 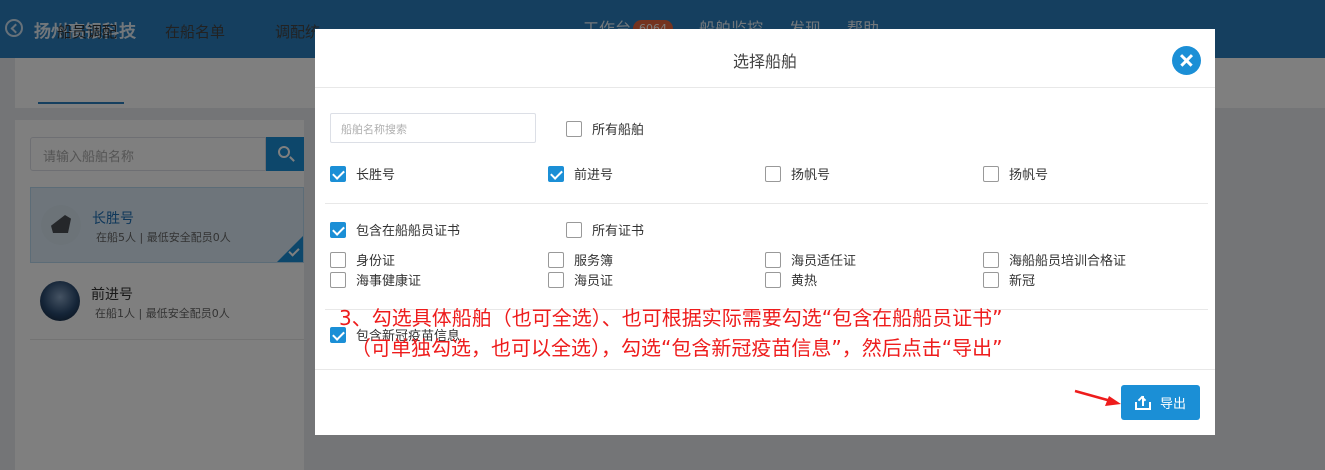 I want to click on include-certs-checkbox: 包含在船船员证书, so click(x=395, y=229).